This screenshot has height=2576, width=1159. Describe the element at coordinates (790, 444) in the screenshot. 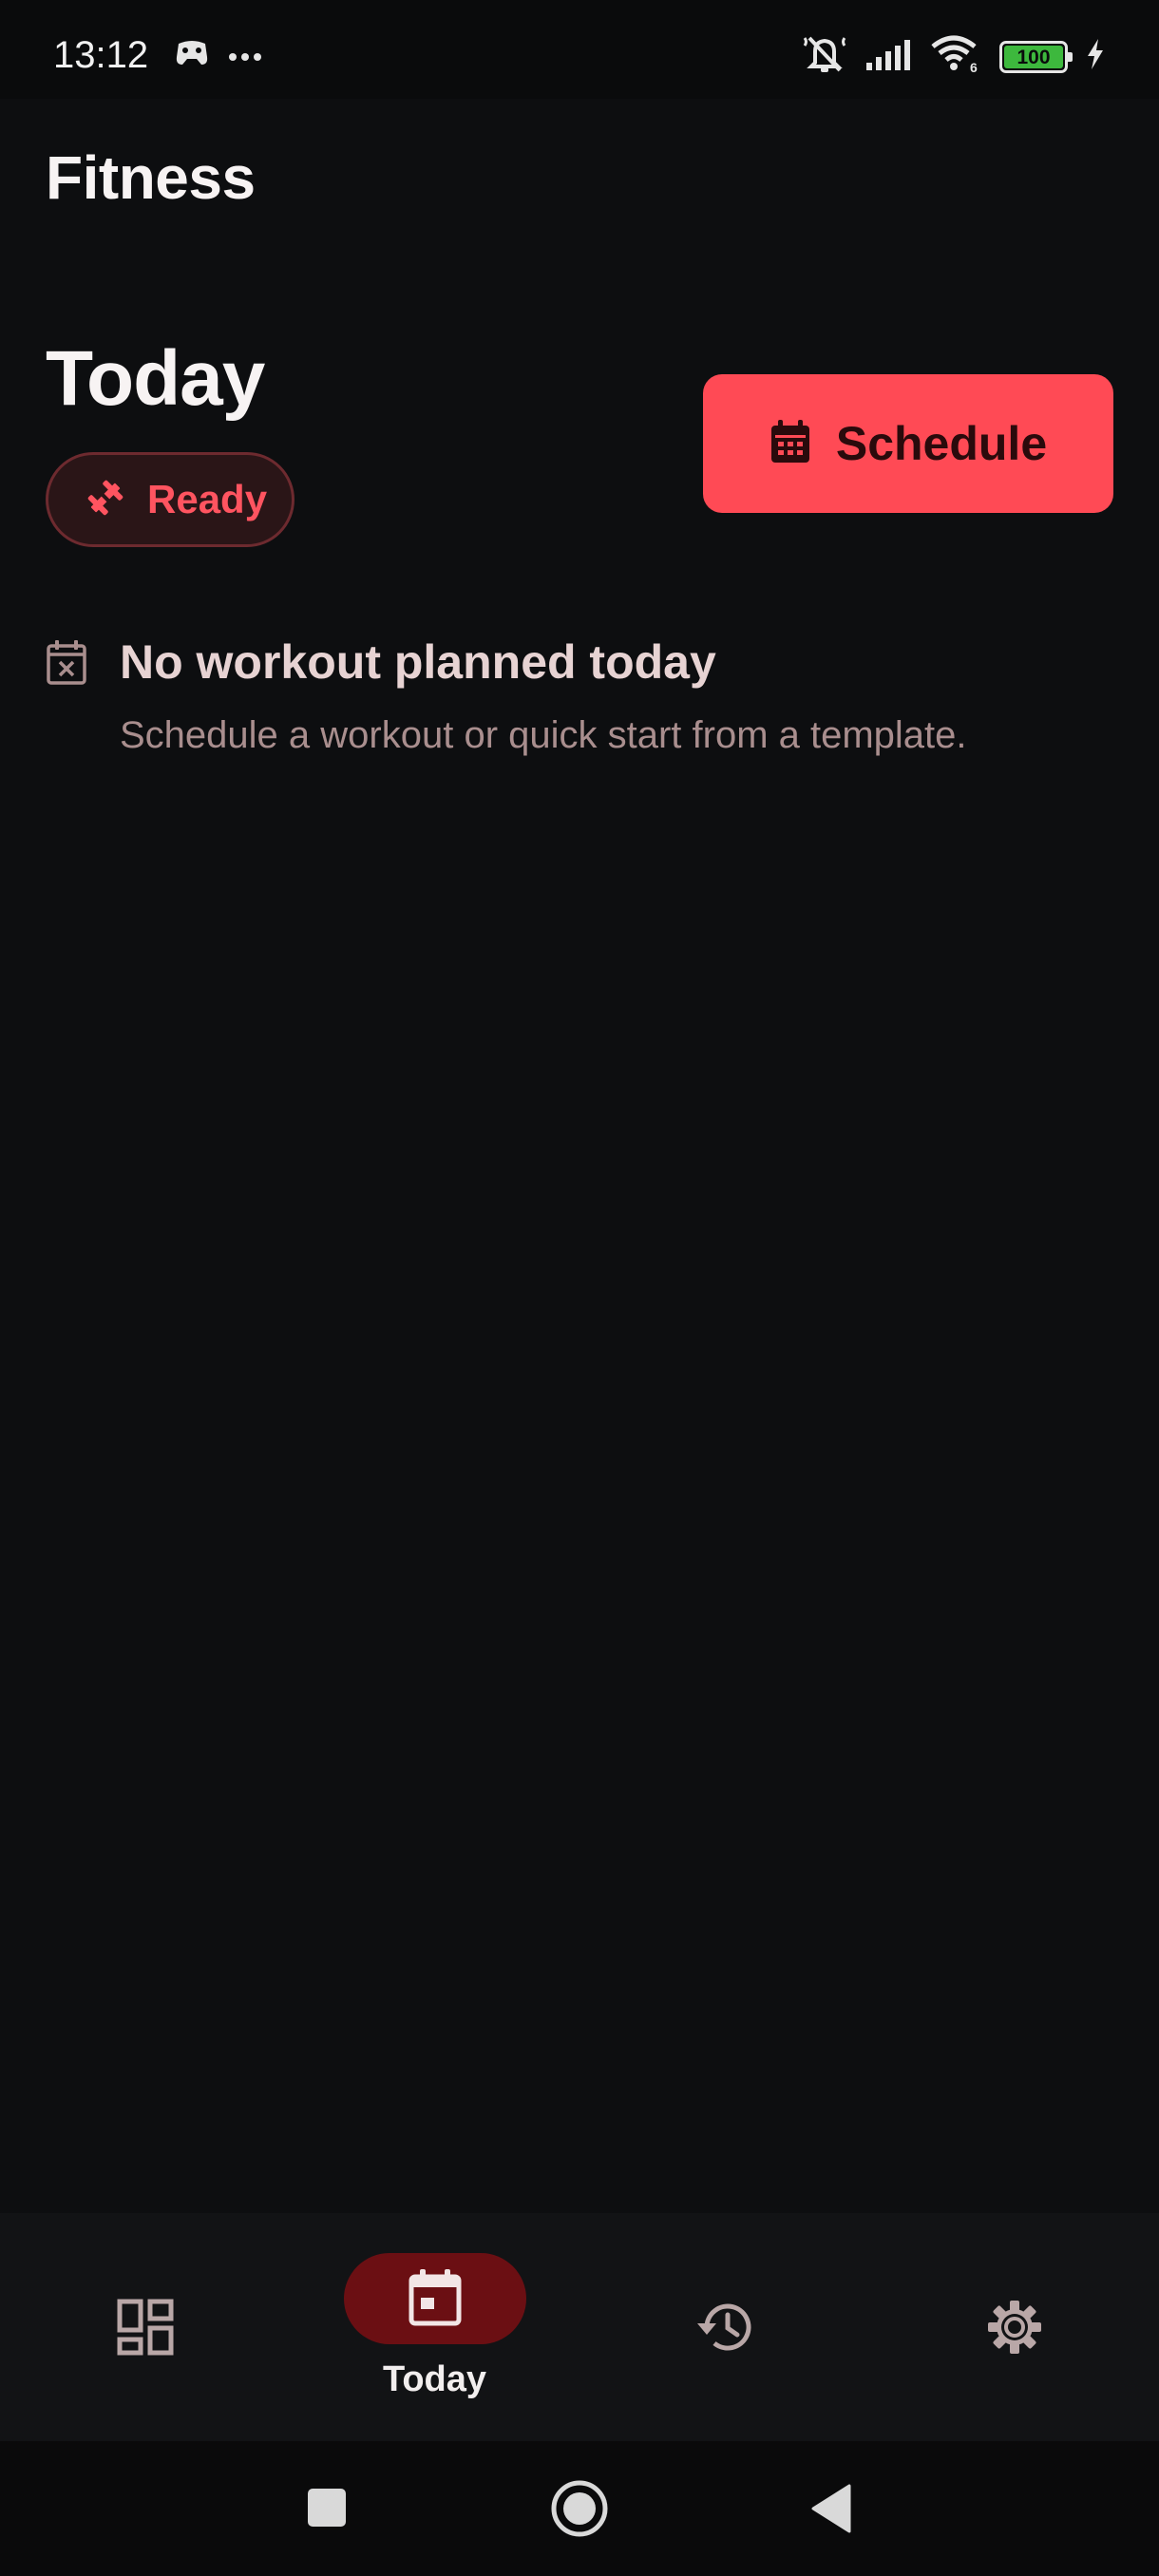

I see `calendar-icon` at that location.